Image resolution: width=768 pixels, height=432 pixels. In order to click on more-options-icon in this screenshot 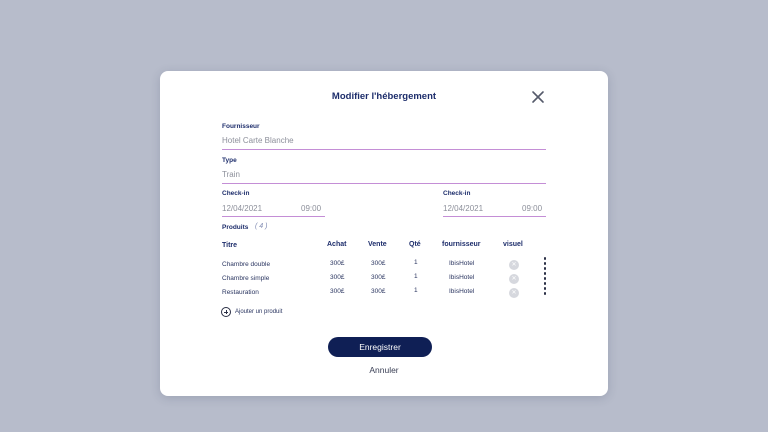, I will do `click(545, 277)`.